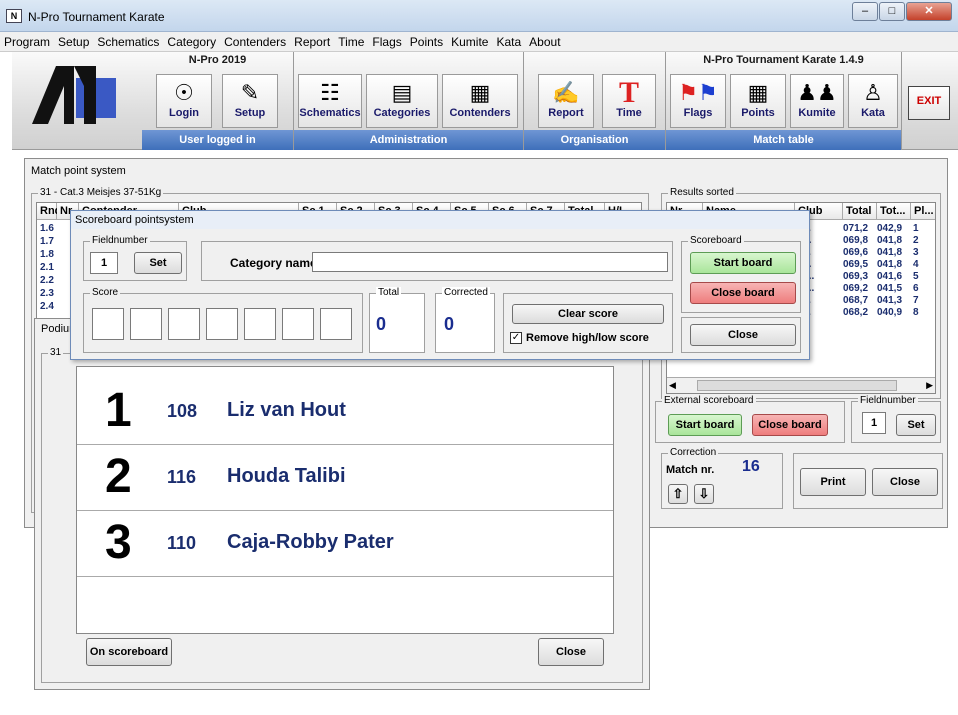  What do you see at coordinates (104, 263) in the screenshot?
I see `dialog-fieldnumber-input: 1` at bounding box center [104, 263].